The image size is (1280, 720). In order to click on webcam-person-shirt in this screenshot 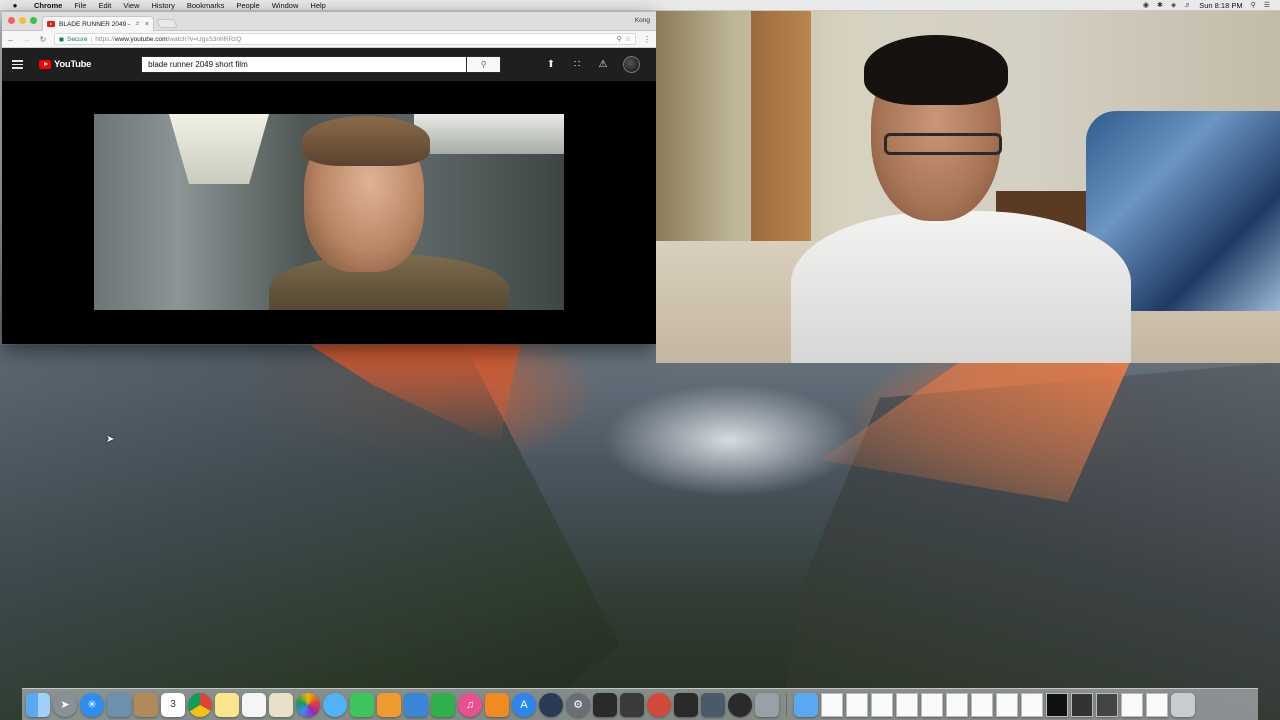, I will do `click(961, 287)`.